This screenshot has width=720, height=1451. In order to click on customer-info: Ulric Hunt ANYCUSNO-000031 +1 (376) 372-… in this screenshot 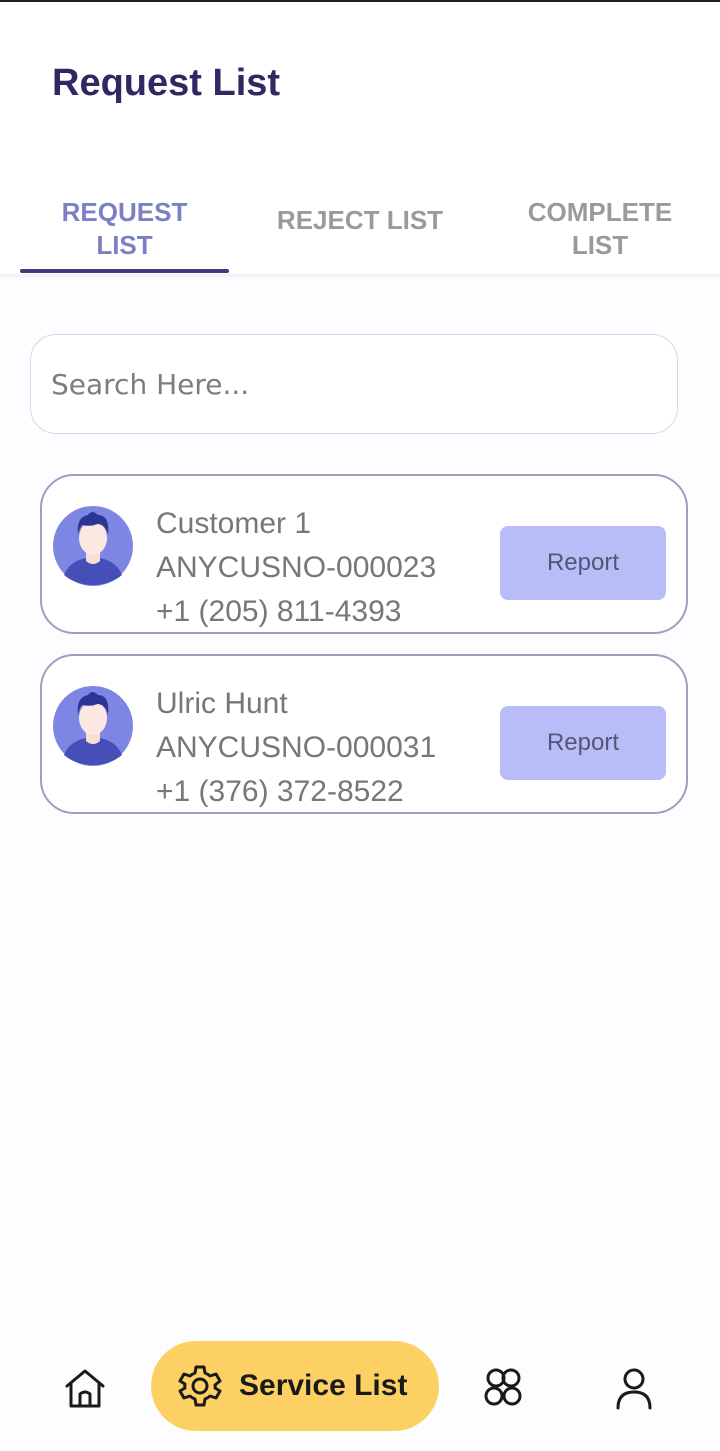, I will do `click(296, 748)`.